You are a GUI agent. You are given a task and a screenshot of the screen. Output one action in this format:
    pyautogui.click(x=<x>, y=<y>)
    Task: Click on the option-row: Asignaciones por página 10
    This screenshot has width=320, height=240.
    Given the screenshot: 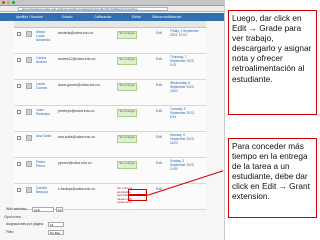 What is the action you would take?
    pyautogui.click(x=74, y=225)
    